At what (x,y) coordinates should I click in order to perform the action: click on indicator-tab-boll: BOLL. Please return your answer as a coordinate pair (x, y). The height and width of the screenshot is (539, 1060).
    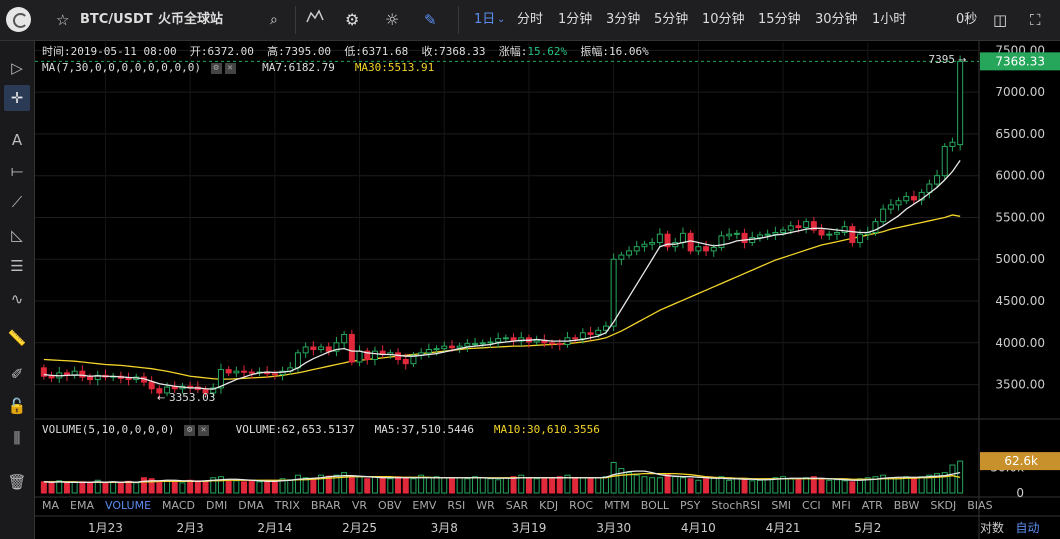
    Looking at the image, I should click on (655, 505).